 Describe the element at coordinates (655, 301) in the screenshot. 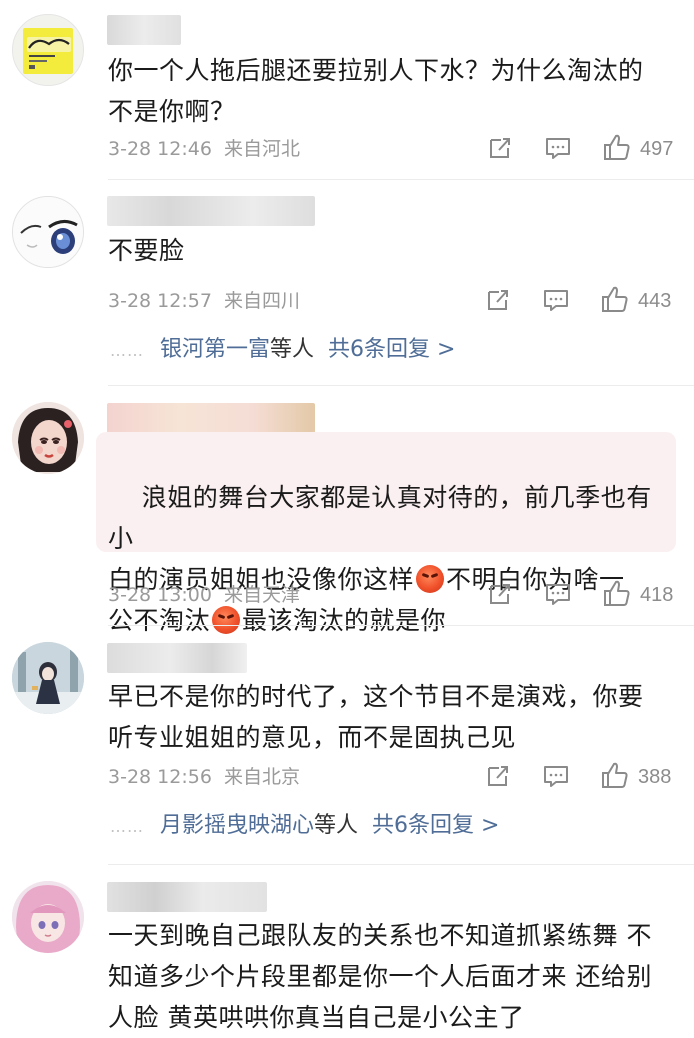

I see `like-count: 443` at that location.